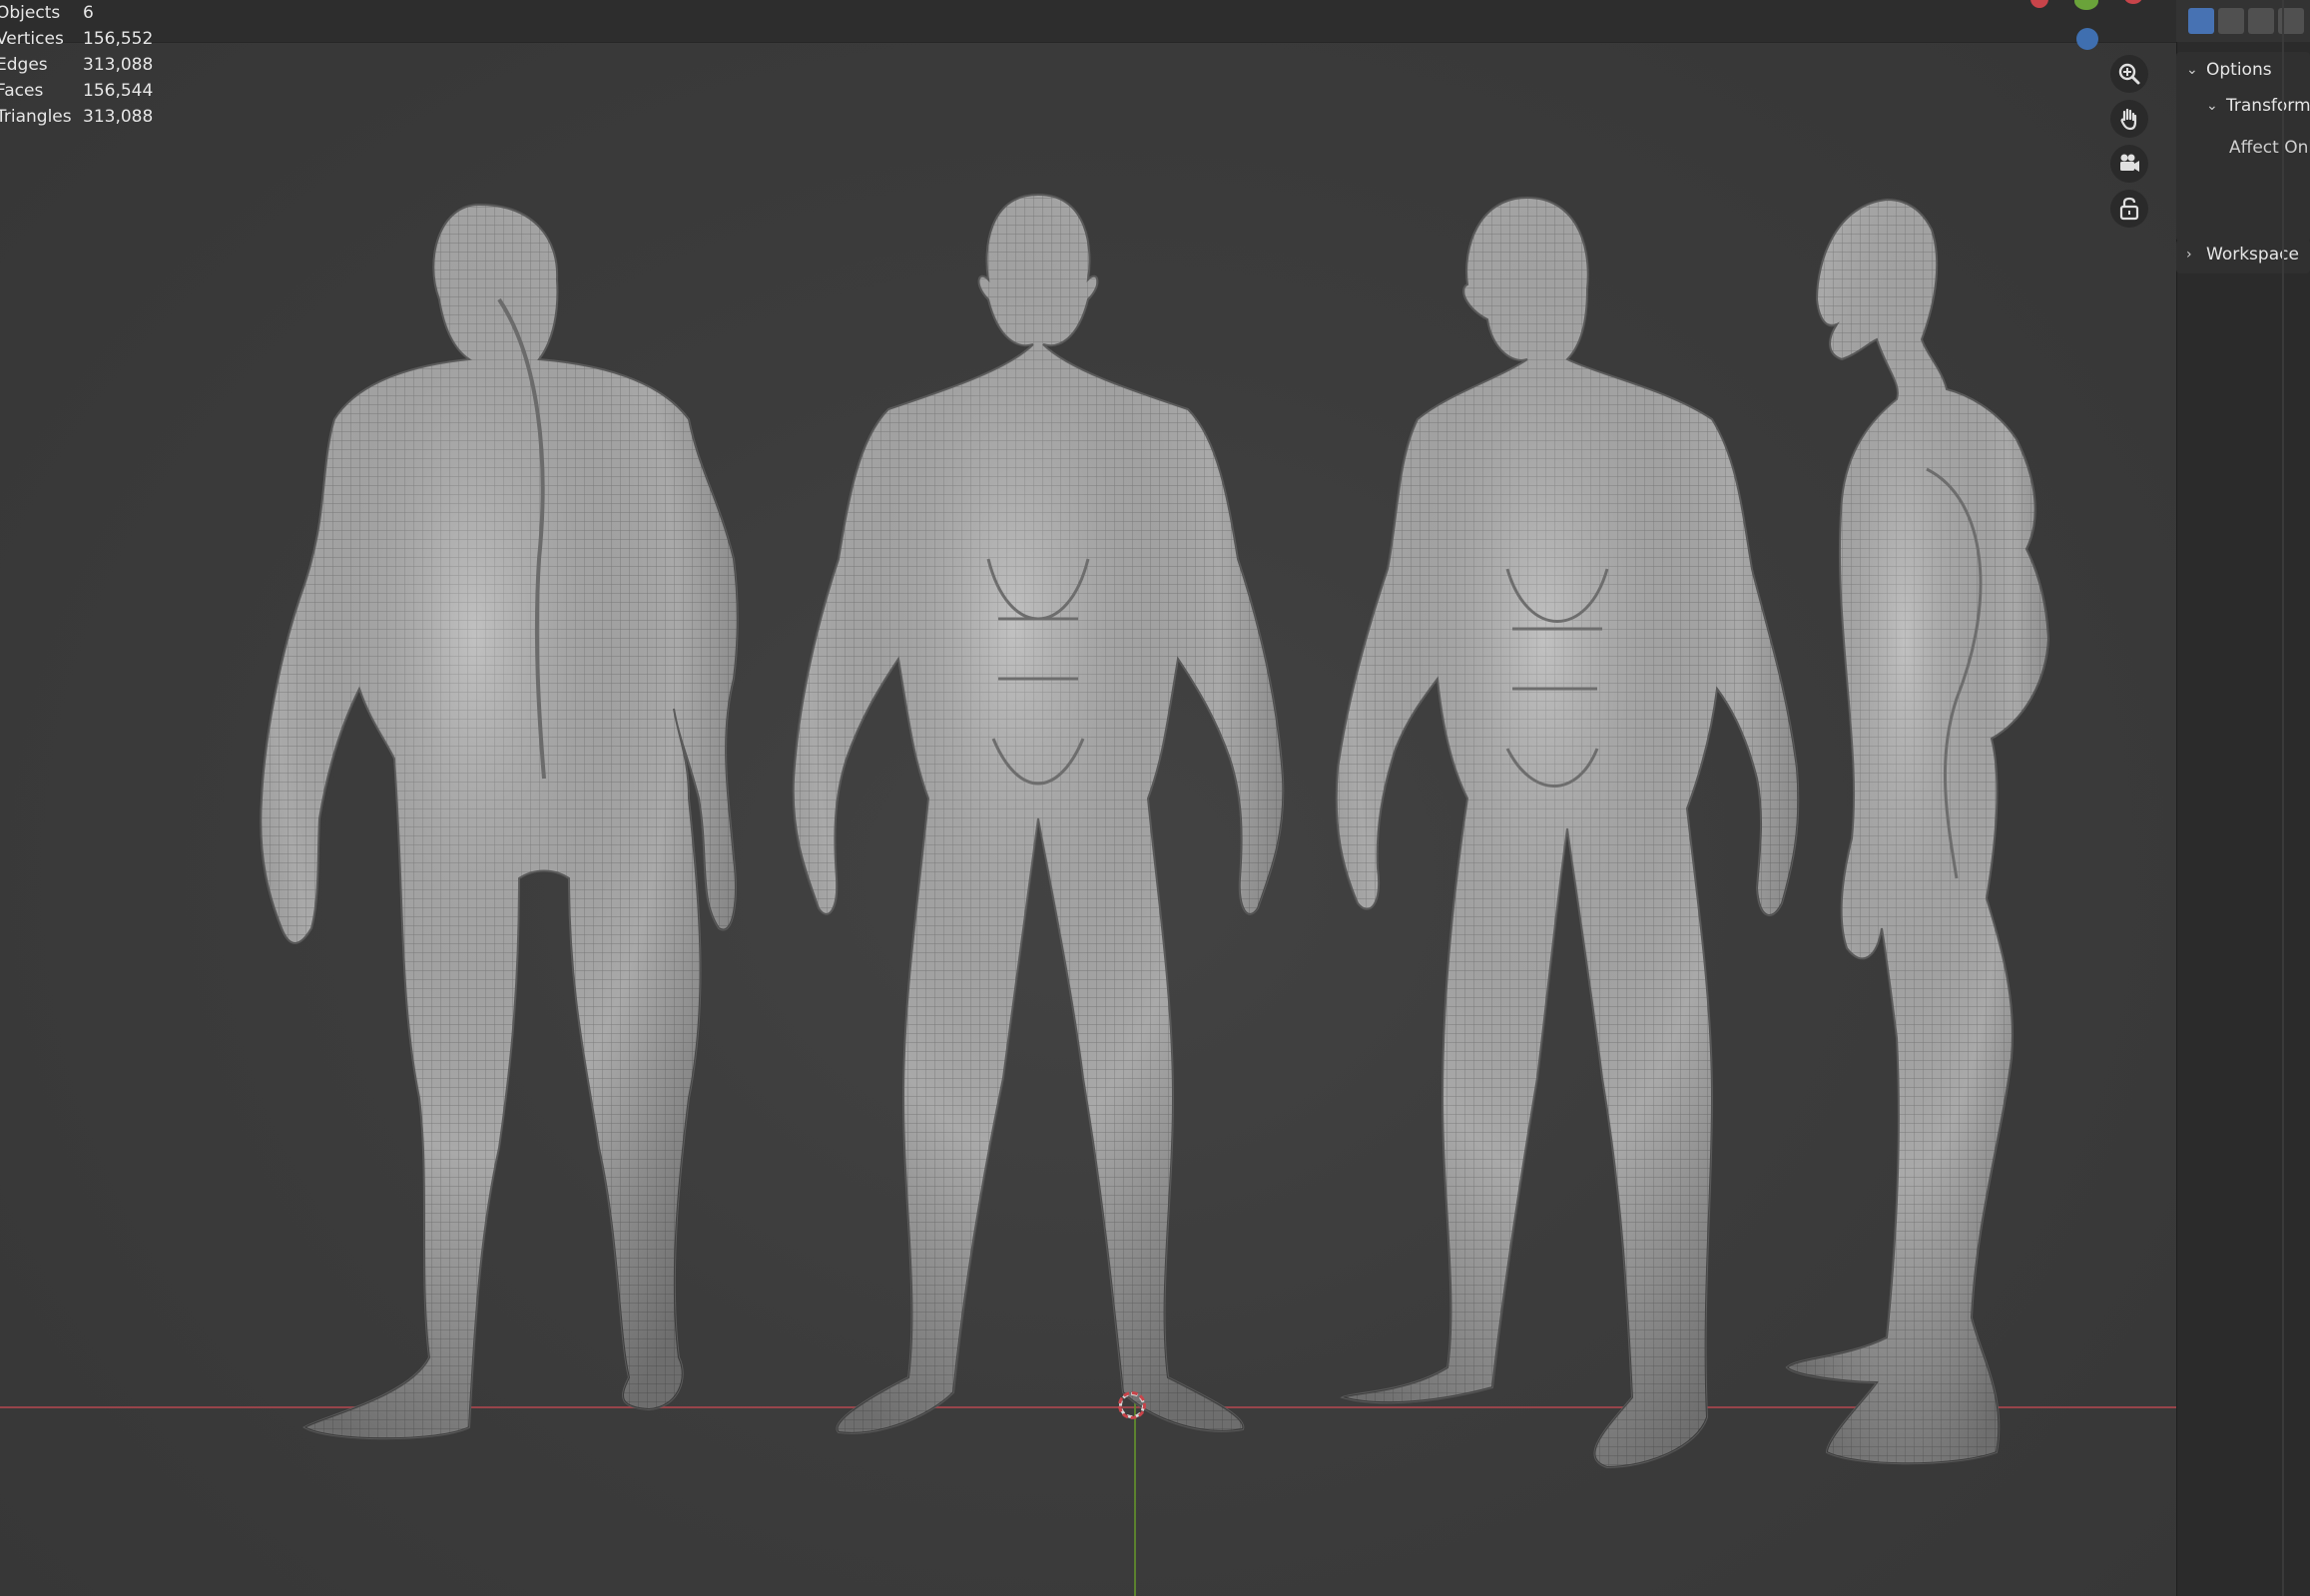  Describe the element at coordinates (36, 117) in the screenshot. I see `stat-label: Triangles` at that location.